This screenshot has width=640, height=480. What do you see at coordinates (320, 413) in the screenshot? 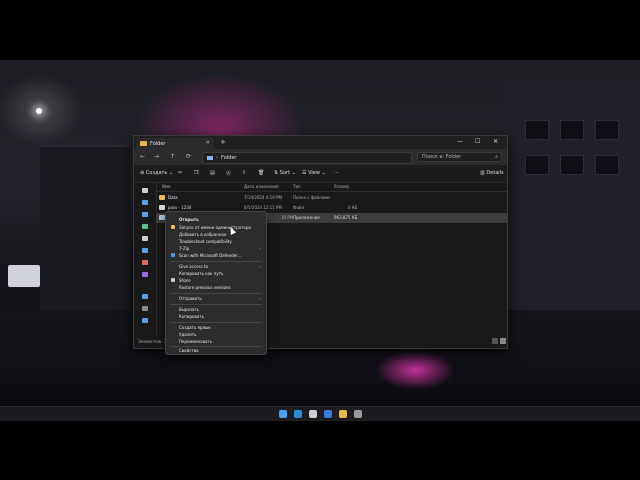
I see `taskbar` at bounding box center [320, 413].